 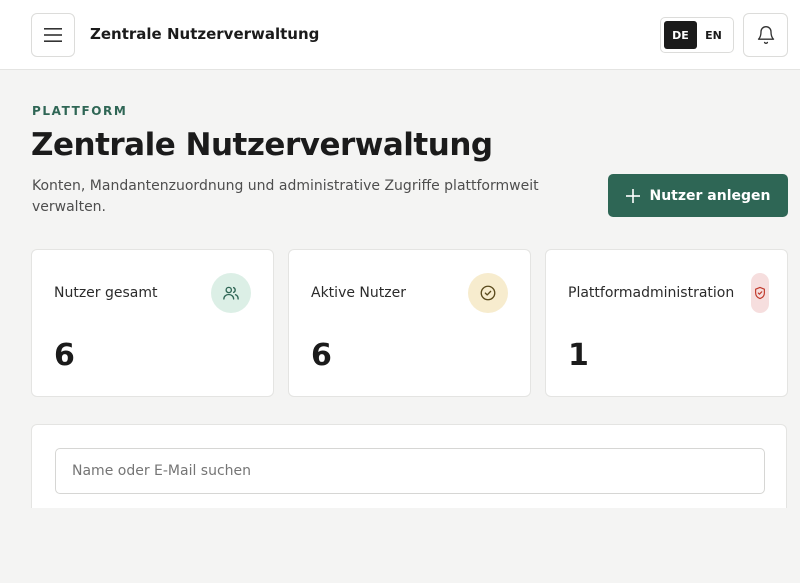 I want to click on app-title: Zentrale Nutzerverwaltung, so click(x=205, y=34).